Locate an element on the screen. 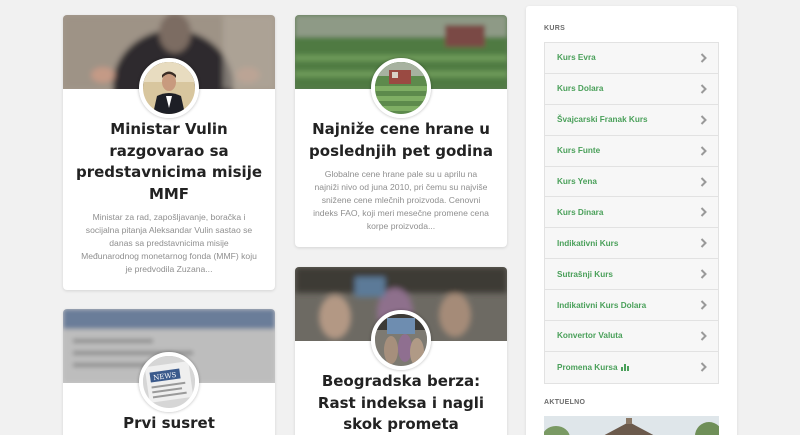 This screenshot has height=435, width=800. kurs-link-label: Indikativni Kurs is located at coordinates (588, 243).